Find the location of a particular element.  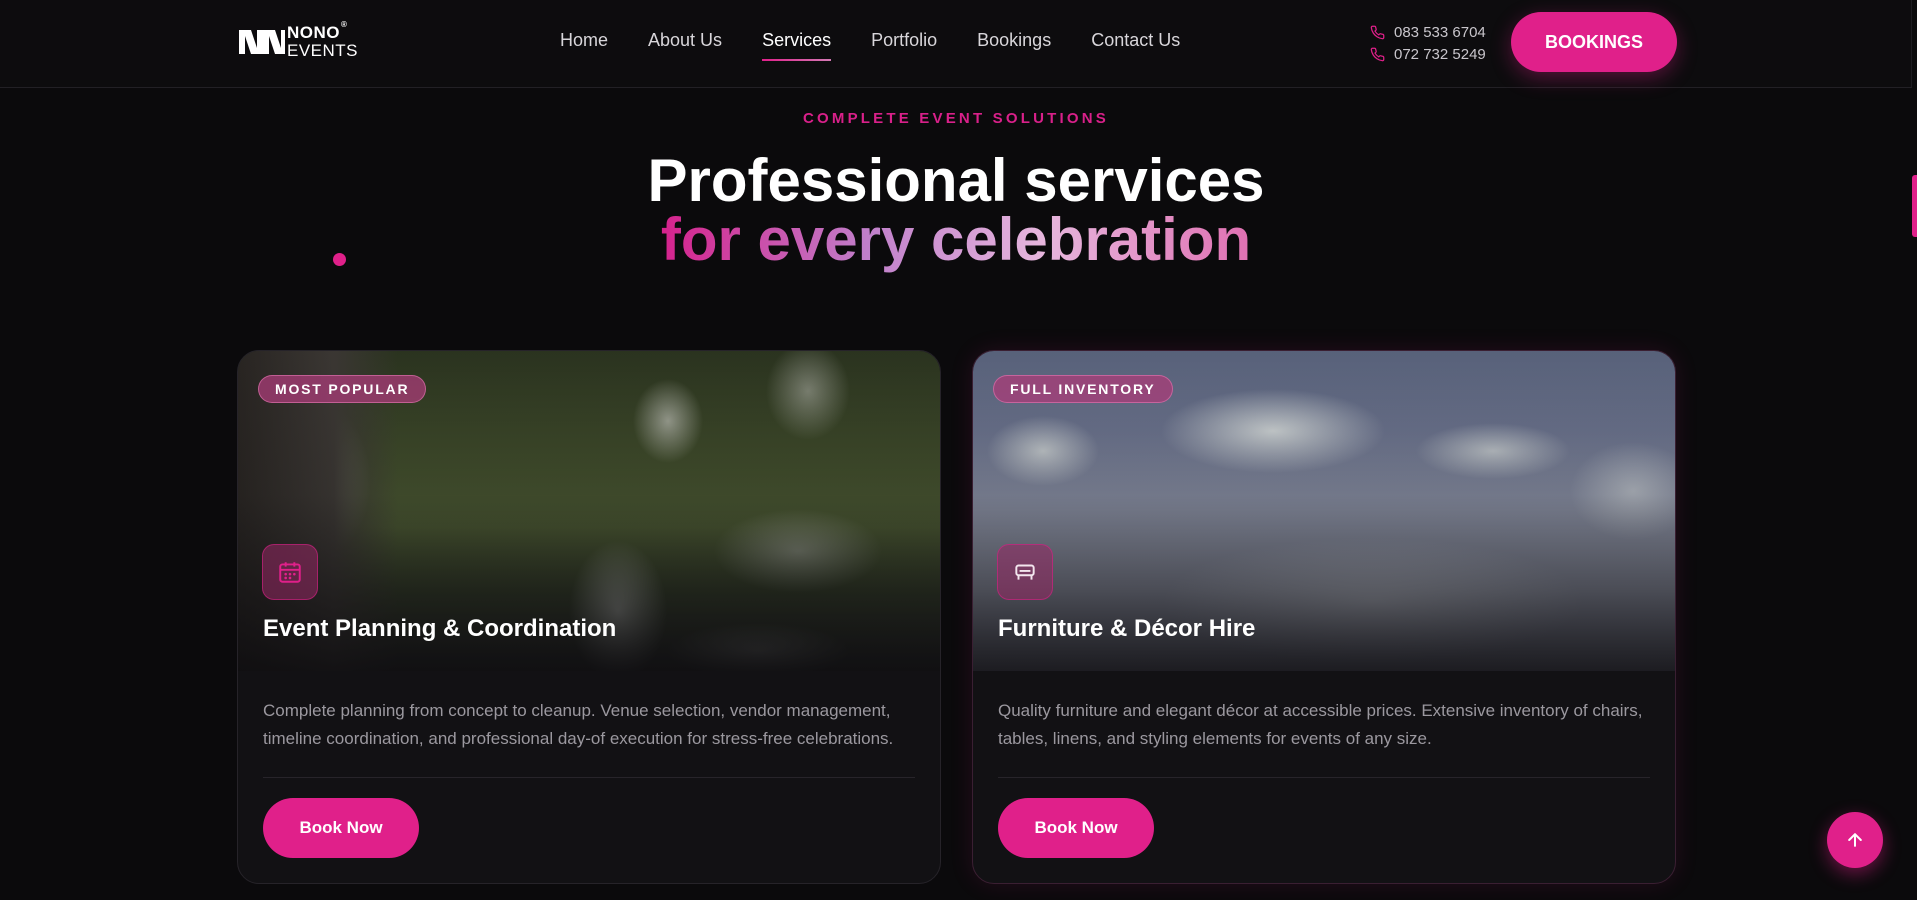

phone-2: 072 732 5249 is located at coordinates (1428, 54).